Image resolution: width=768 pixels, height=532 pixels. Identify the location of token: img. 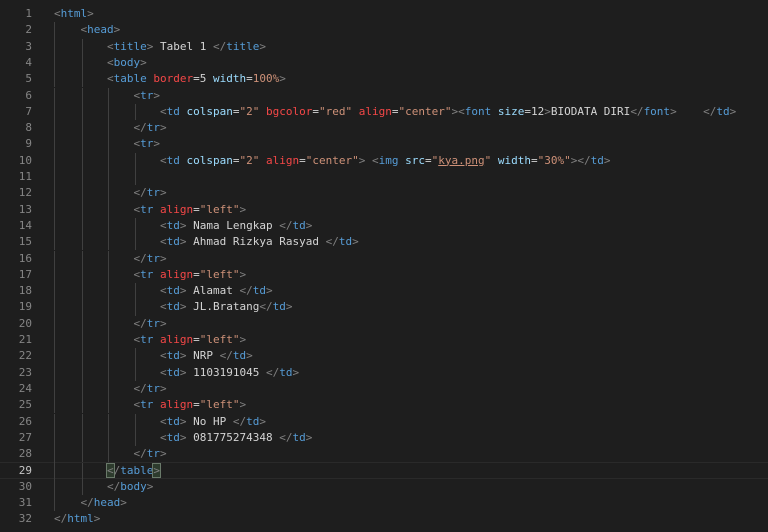
(392, 160).